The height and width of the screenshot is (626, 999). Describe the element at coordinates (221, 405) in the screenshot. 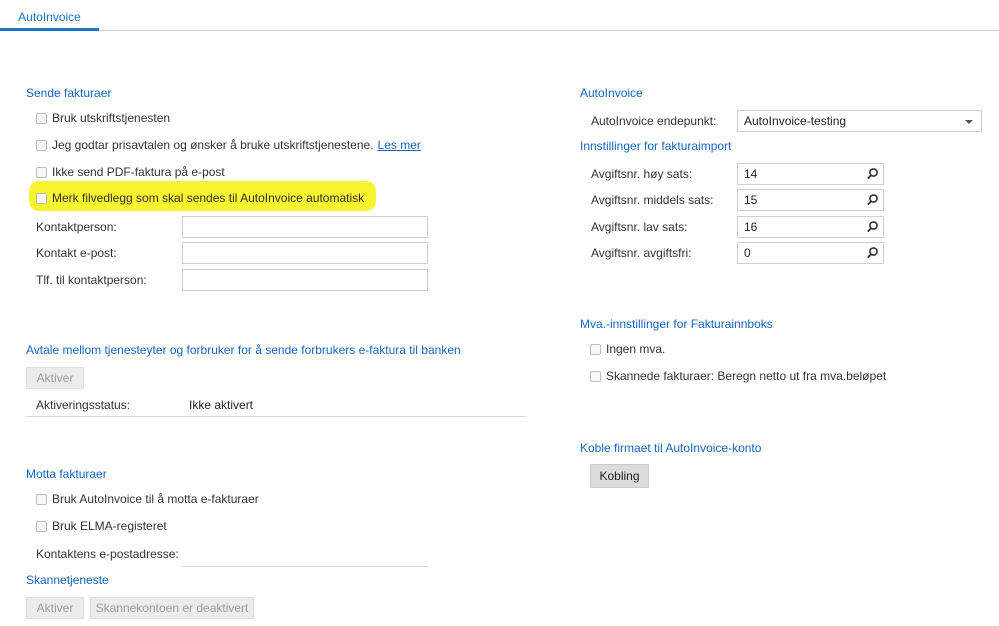

I see `aktiveringsstatus-value: Ikke aktivert` at that location.